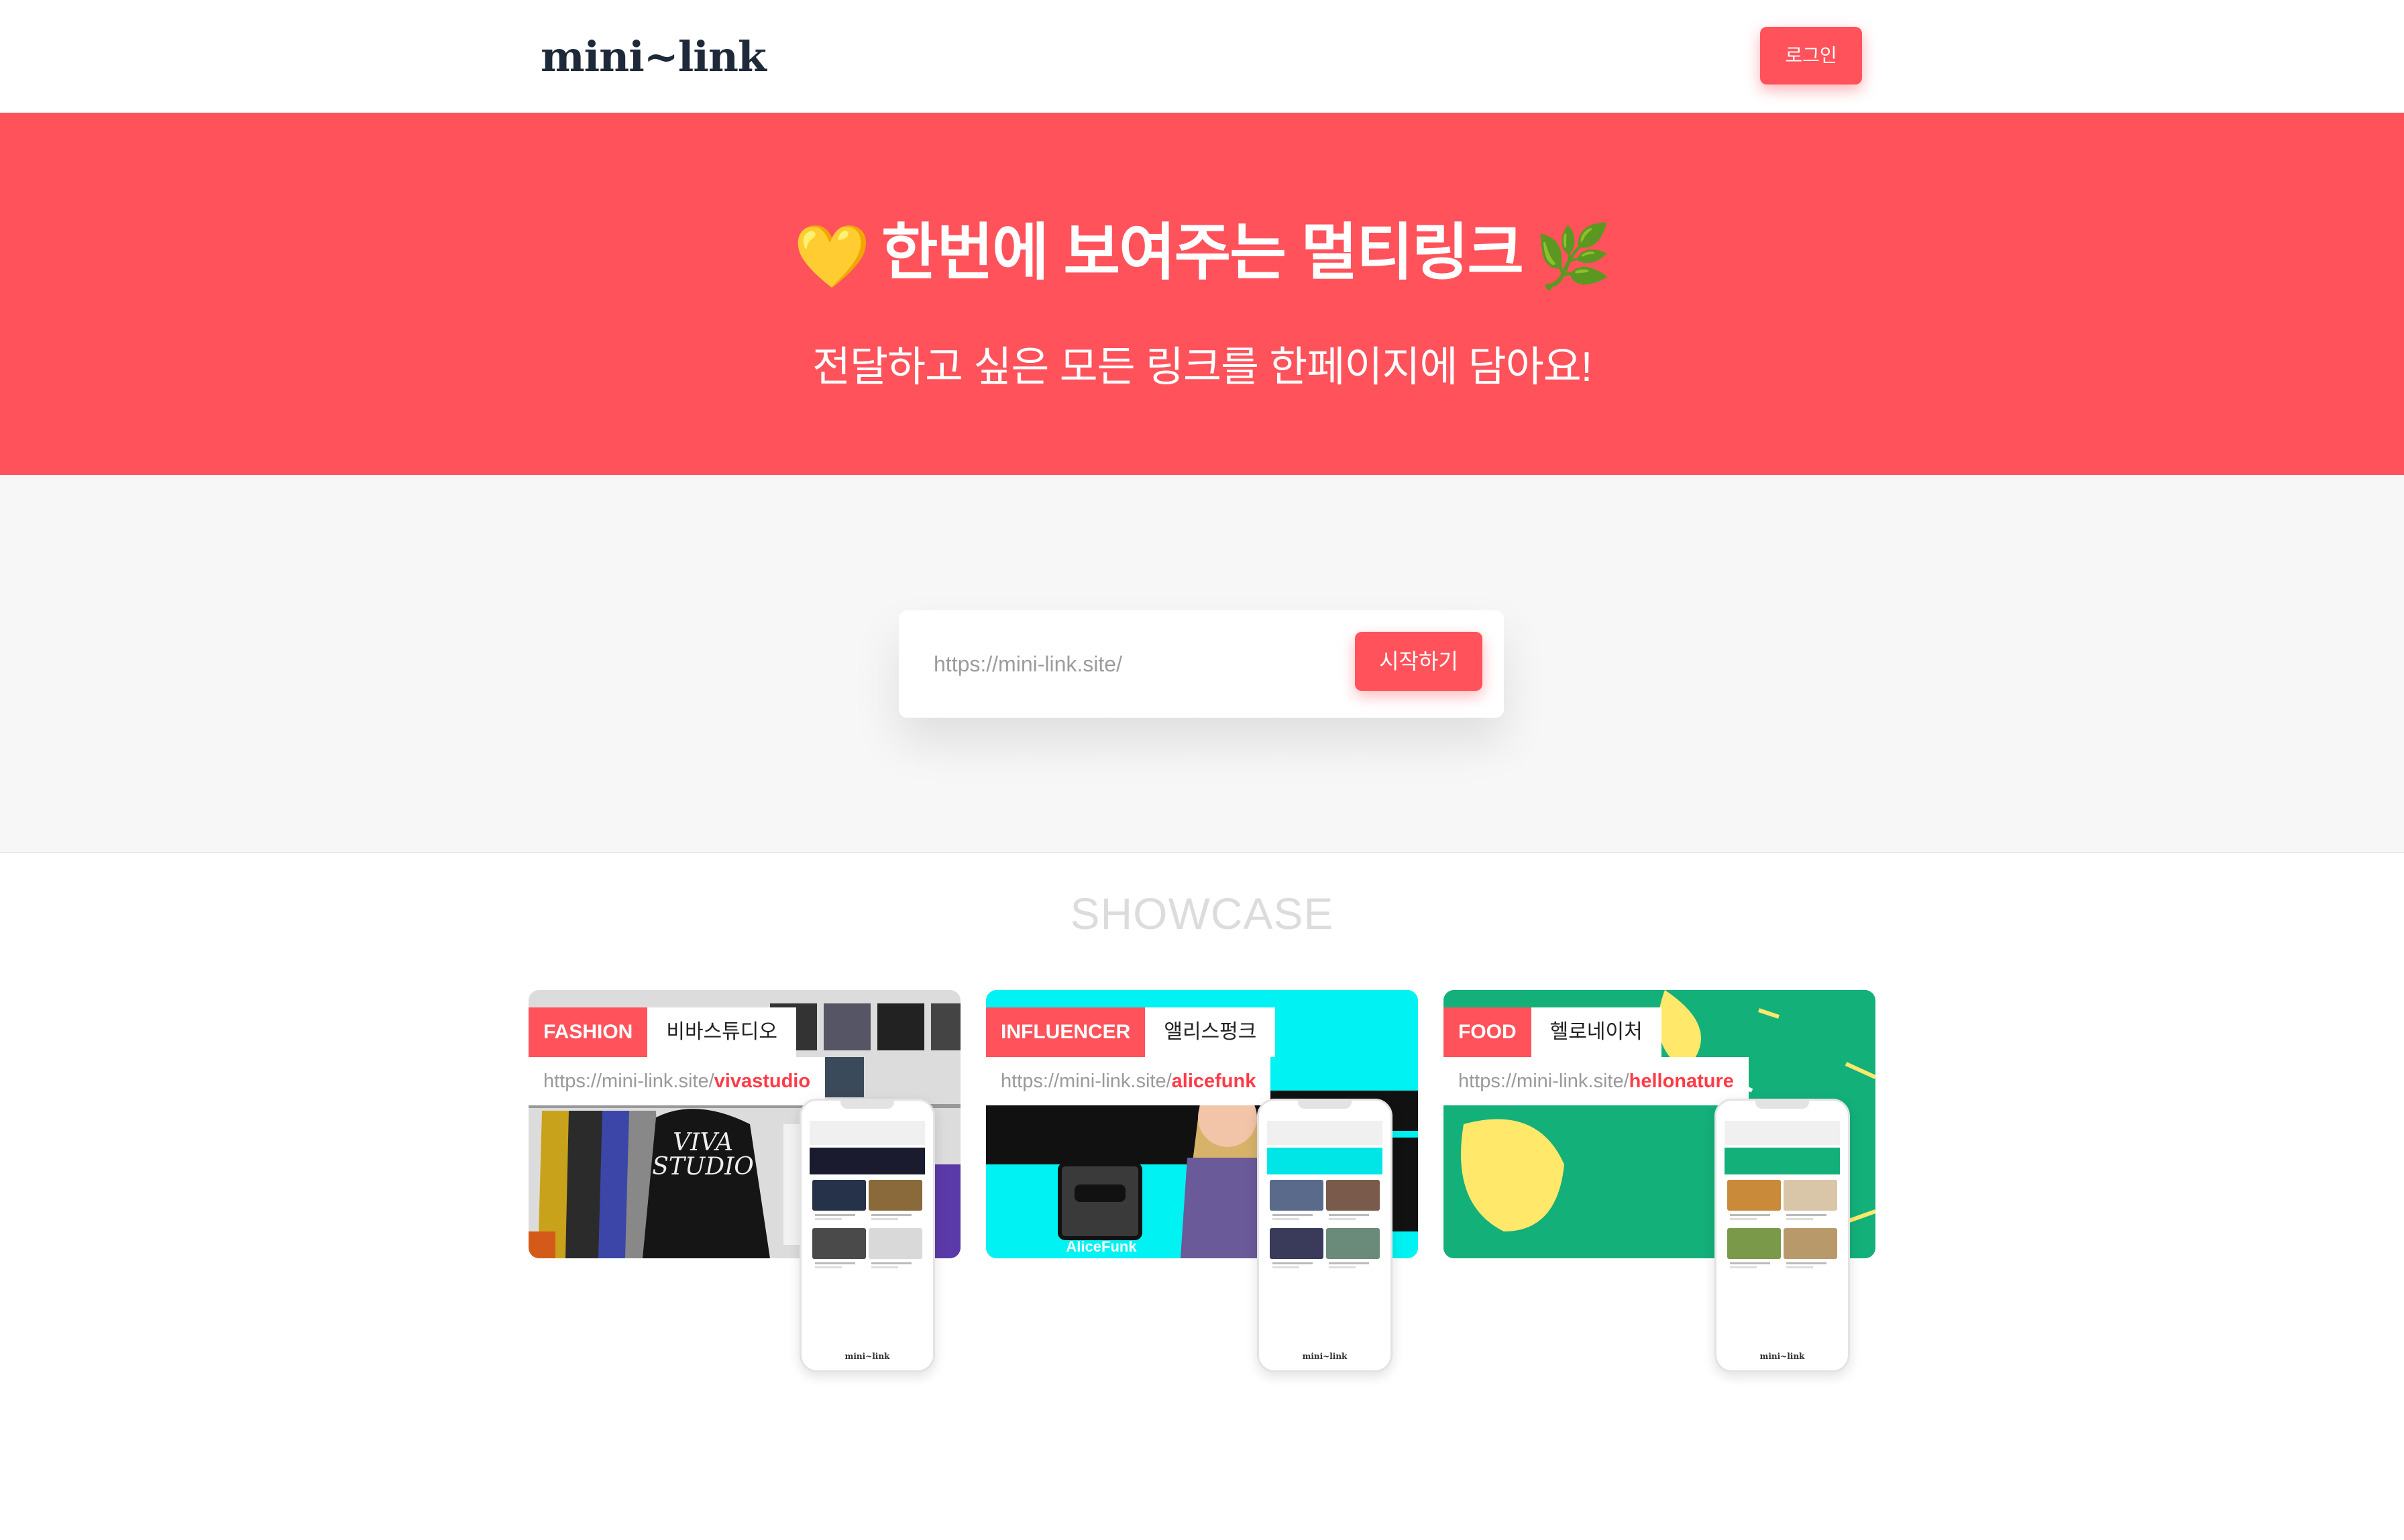 This screenshot has height=1540, width=2404. What do you see at coordinates (1202, 914) in the screenshot?
I see `showcase-title: SHOWCASE` at bounding box center [1202, 914].